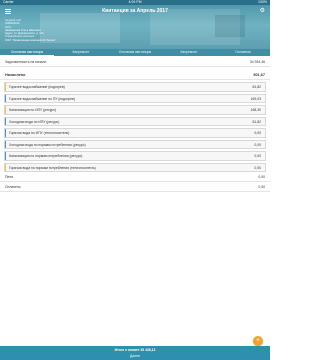 The height and width of the screenshot is (360, 320). I want to click on service-row: Канализация по ИПУ (ресурс) 168,30, so click(135, 110).